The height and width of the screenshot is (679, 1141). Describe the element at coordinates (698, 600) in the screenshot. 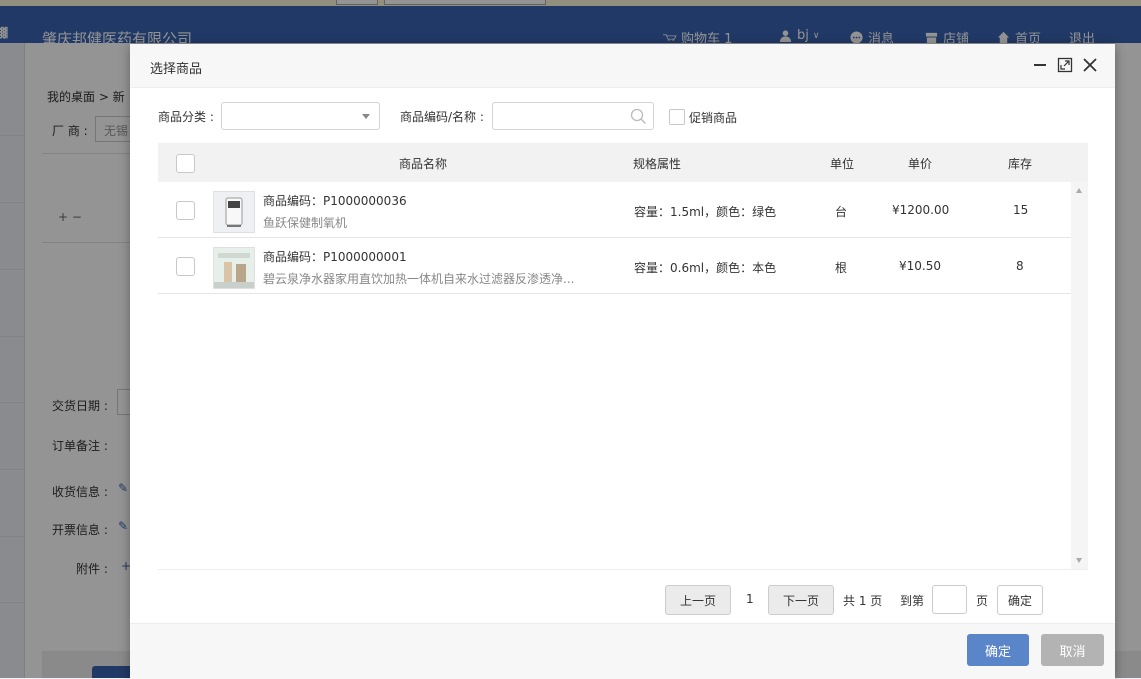

I see `prev-page-button: 上一页` at that location.